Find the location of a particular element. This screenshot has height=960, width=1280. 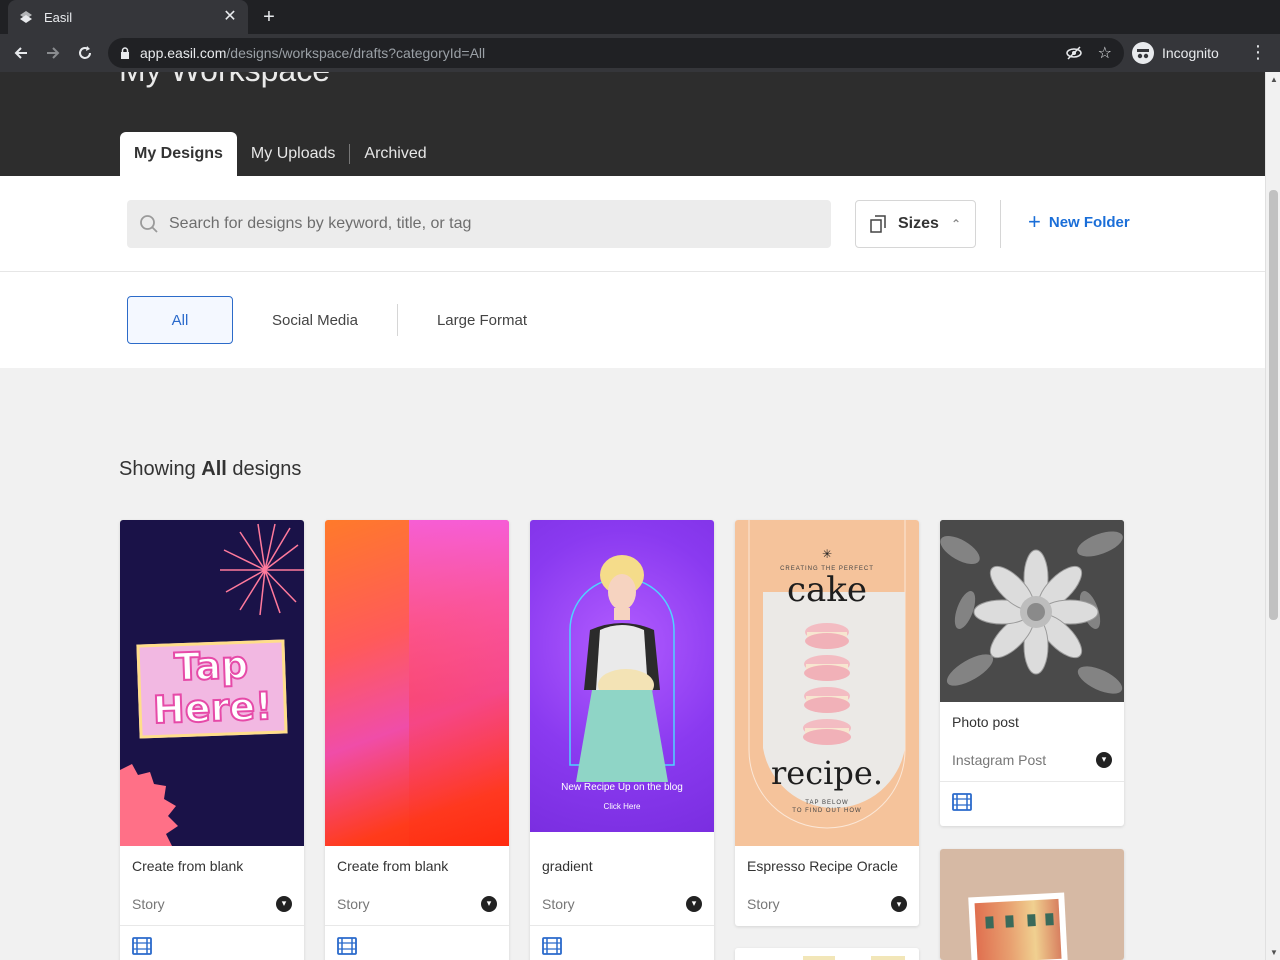

artwork-caption: New Recipe Up on the blog is located at coordinates (622, 787).